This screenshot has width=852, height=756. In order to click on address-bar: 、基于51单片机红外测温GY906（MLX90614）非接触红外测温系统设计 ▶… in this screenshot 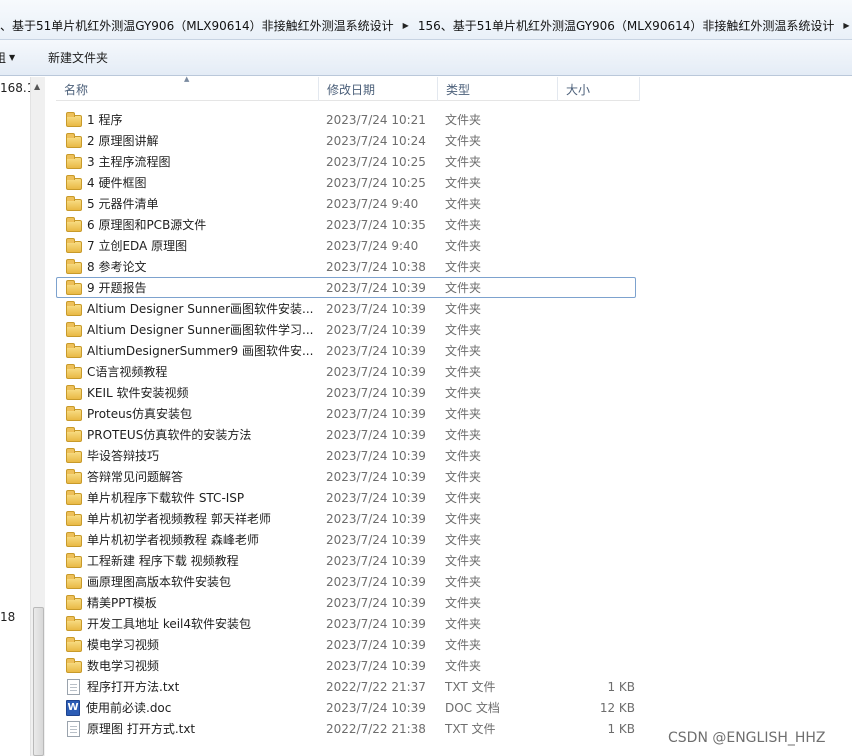, I will do `click(426, 20)`.